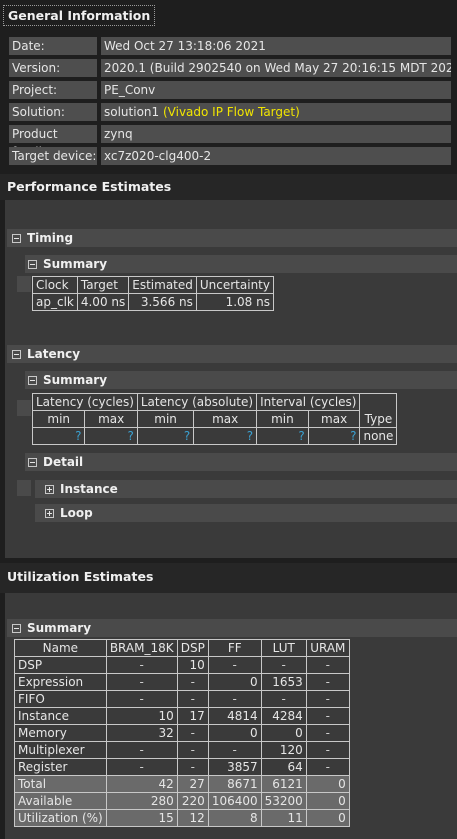  I want to click on util-row-name: Multiplexer, so click(60, 750).